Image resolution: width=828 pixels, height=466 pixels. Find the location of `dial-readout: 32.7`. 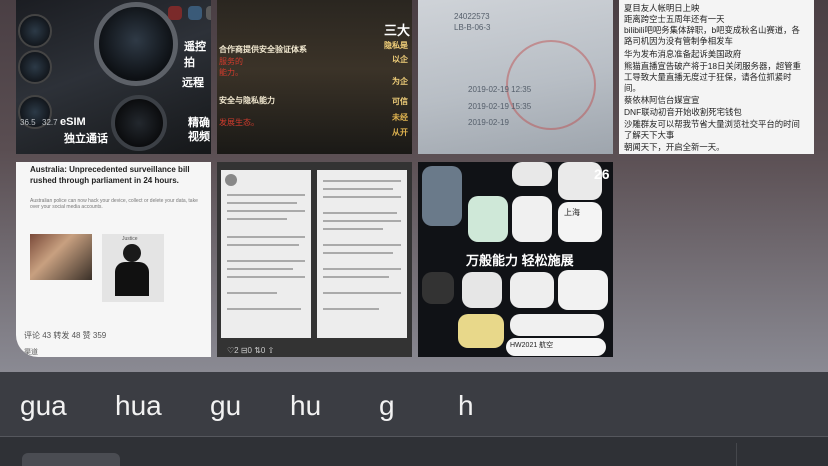

dial-readout: 32.7 is located at coordinates (50, 122).